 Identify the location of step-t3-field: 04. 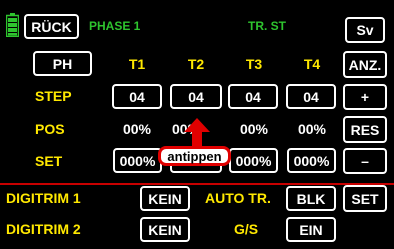
(253, 96).